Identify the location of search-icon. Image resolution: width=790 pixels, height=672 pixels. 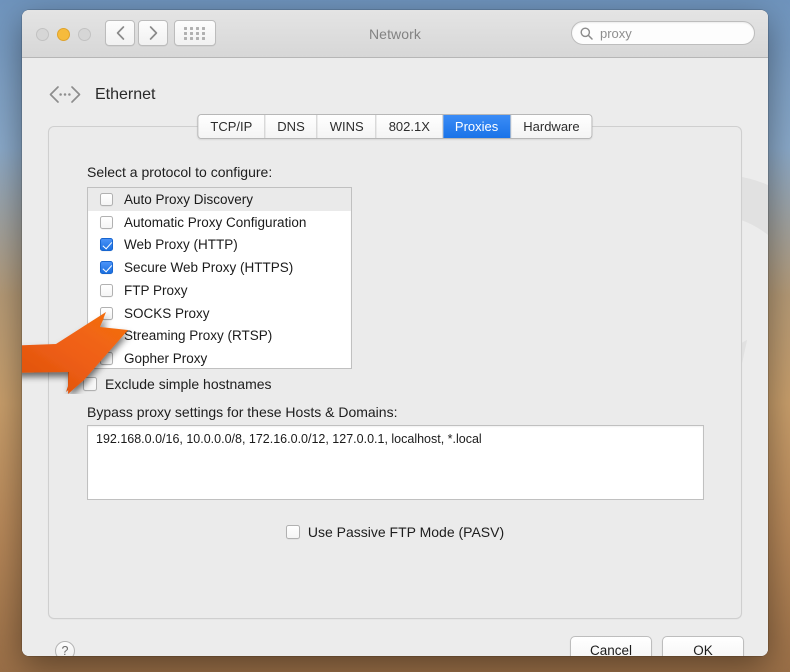
(586, 33).